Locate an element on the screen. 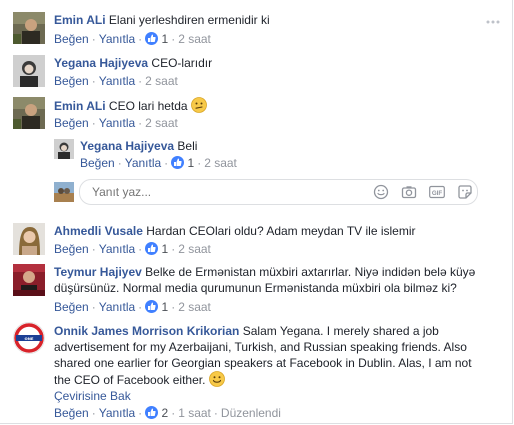  svg-text: ONE is located at coordinates (29, 338).